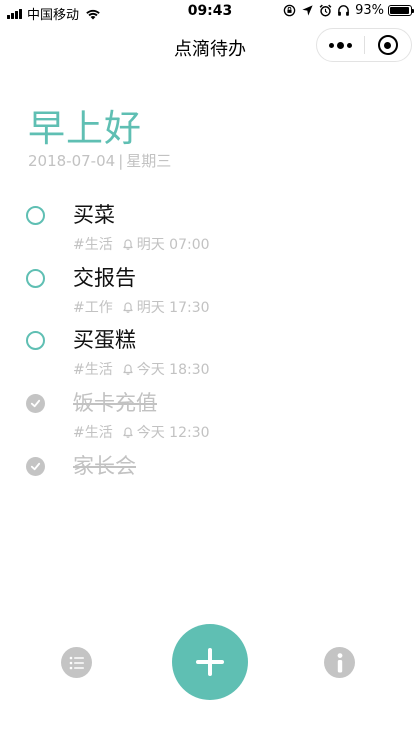 The image size is (420, 747). I want to click on headphones-icon, so click(343, 10).